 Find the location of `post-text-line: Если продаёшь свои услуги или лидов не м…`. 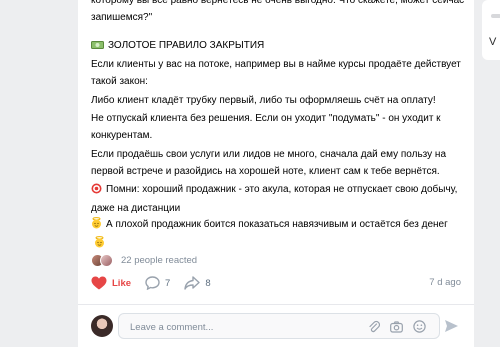

post-text-line: Если продаёшь свои услуги или лидов не м… is located at coordinates (268, 163).